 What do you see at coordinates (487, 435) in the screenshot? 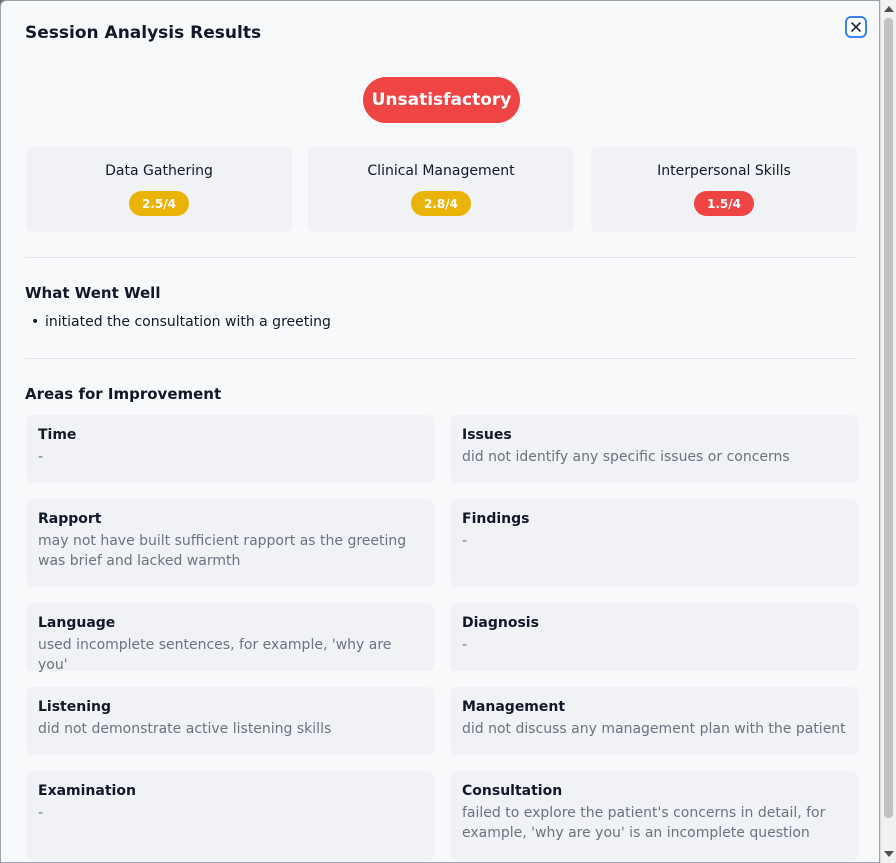
I see `area-heading: Issues` at bounding box center [487, 435].